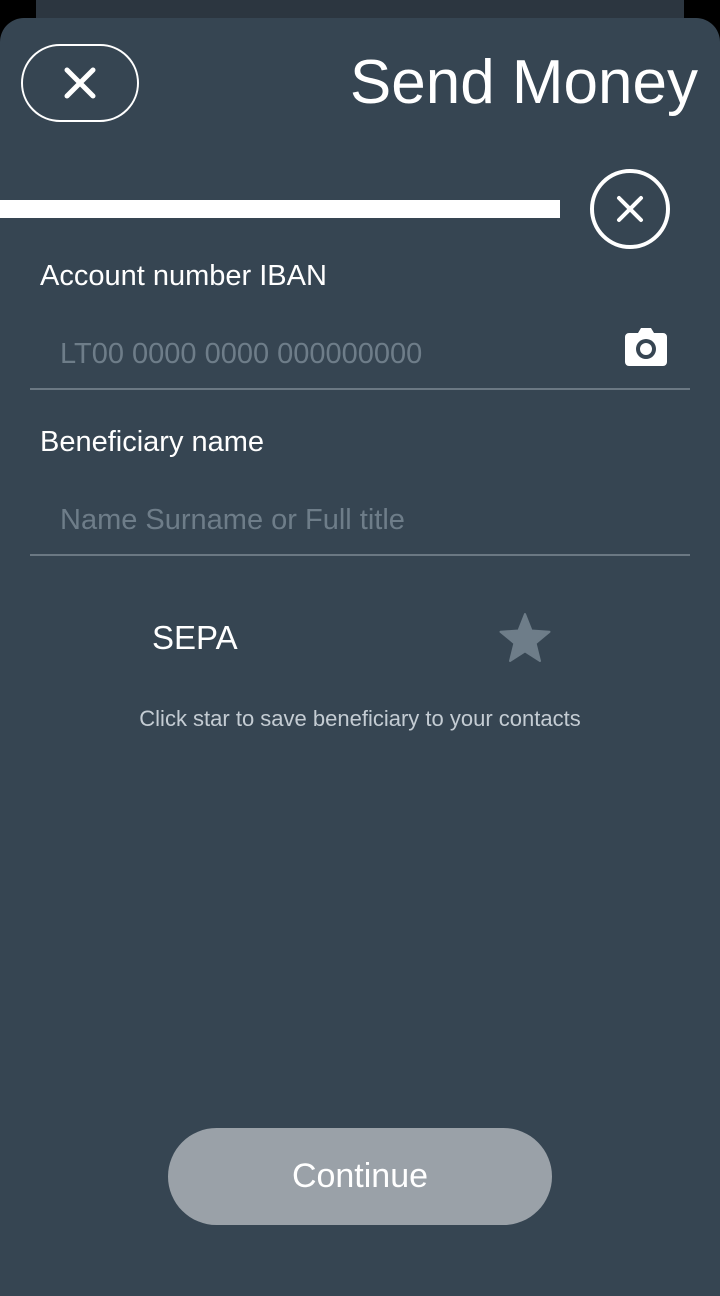 The height and width of the screenshot is (1296, 720). What do you see at coordinates (646, 347) in the screenshot?
I see `camera-icon` at bounding box center [646, 347].